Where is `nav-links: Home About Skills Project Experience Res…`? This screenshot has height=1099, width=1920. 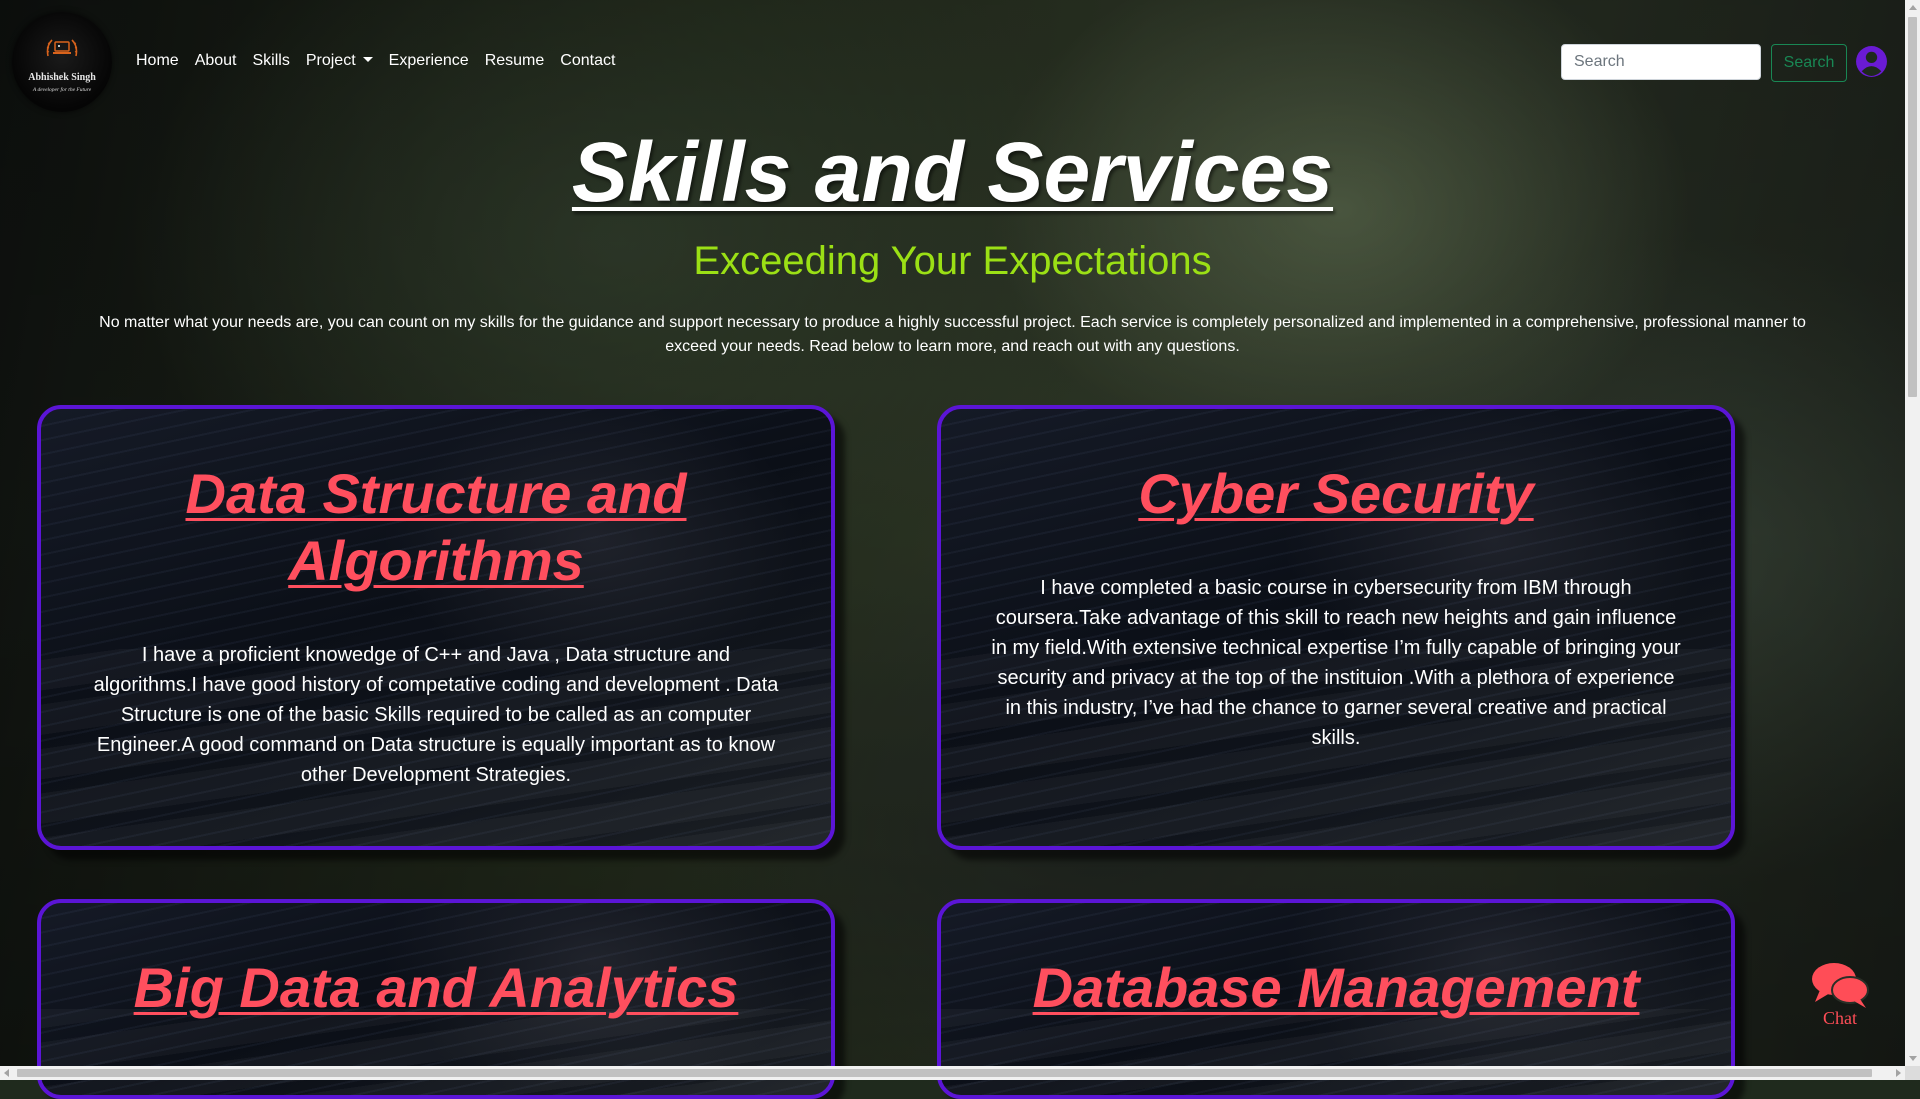
nav-links: Home About Skills Project Experience Res… is located at coordinates (383, 61).